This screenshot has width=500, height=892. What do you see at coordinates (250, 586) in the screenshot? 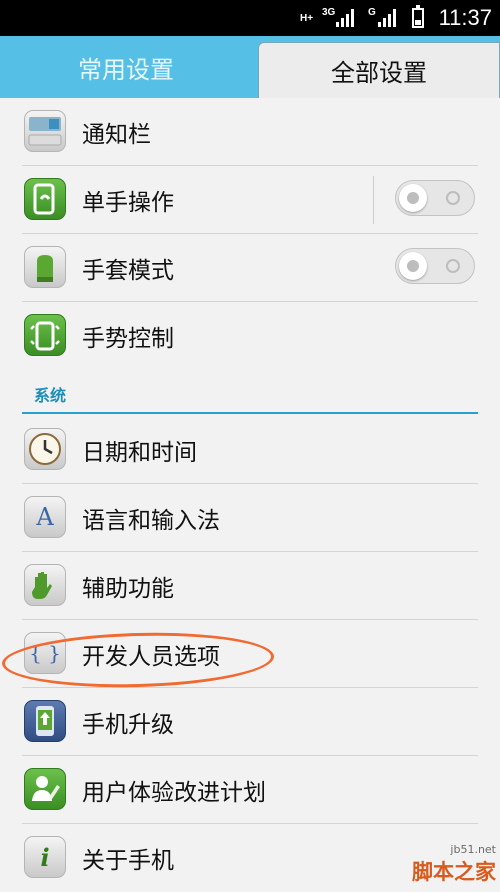
I see `setting-accessibility: 辅助功能` at bounding box center [250, 586].